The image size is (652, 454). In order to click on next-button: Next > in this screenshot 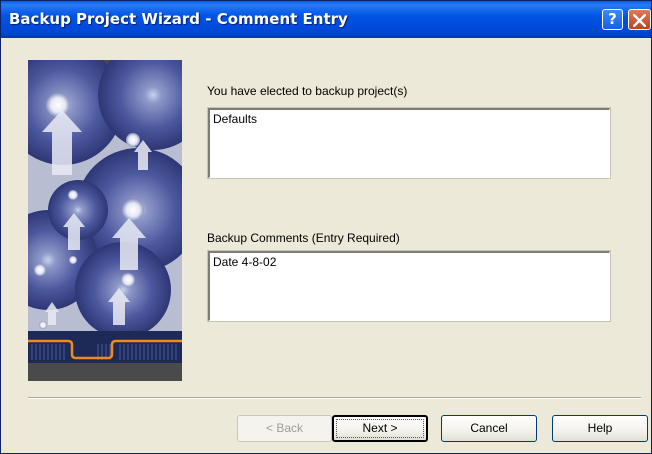, I will do `click(380, 428)`.